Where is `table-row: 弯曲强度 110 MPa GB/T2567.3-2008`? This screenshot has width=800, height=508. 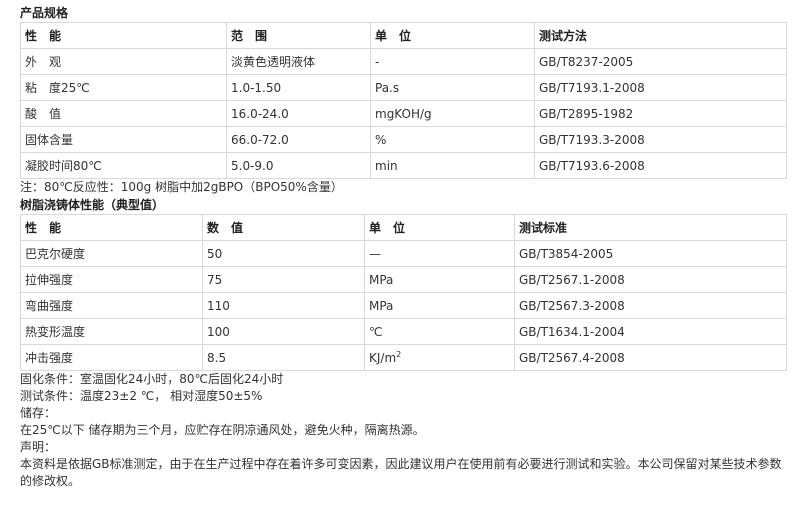 table-row: 弯曲强度 110 MPa GB/T2567.3-2008 is located at coordinates (403, 305).